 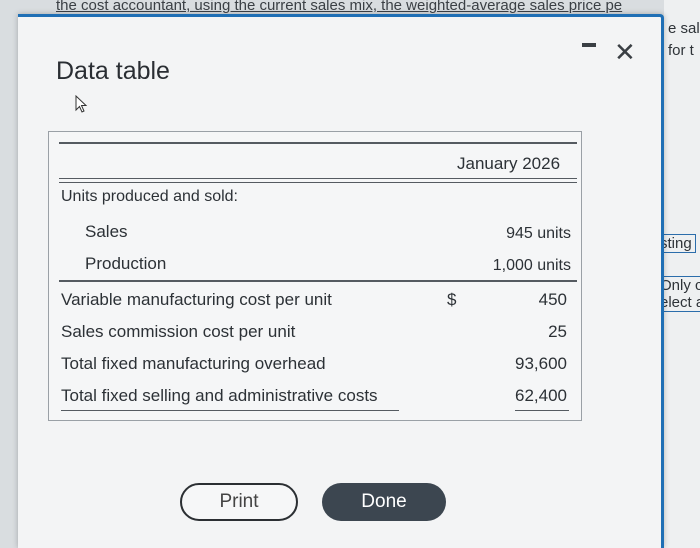 What do you see at coordinates (538, 233) in the screenshot?
I see `row-value-sales: 945 units` at bounding box center [538, 233].